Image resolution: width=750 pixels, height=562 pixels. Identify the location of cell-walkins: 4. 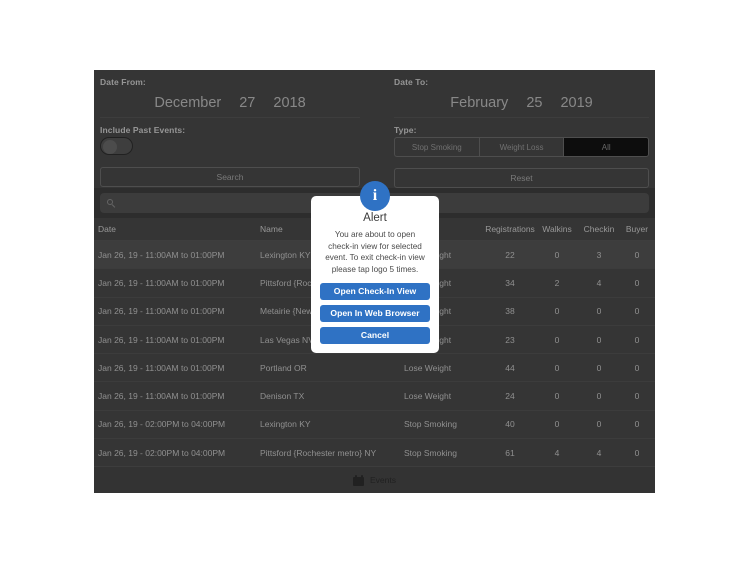
(557, 452).